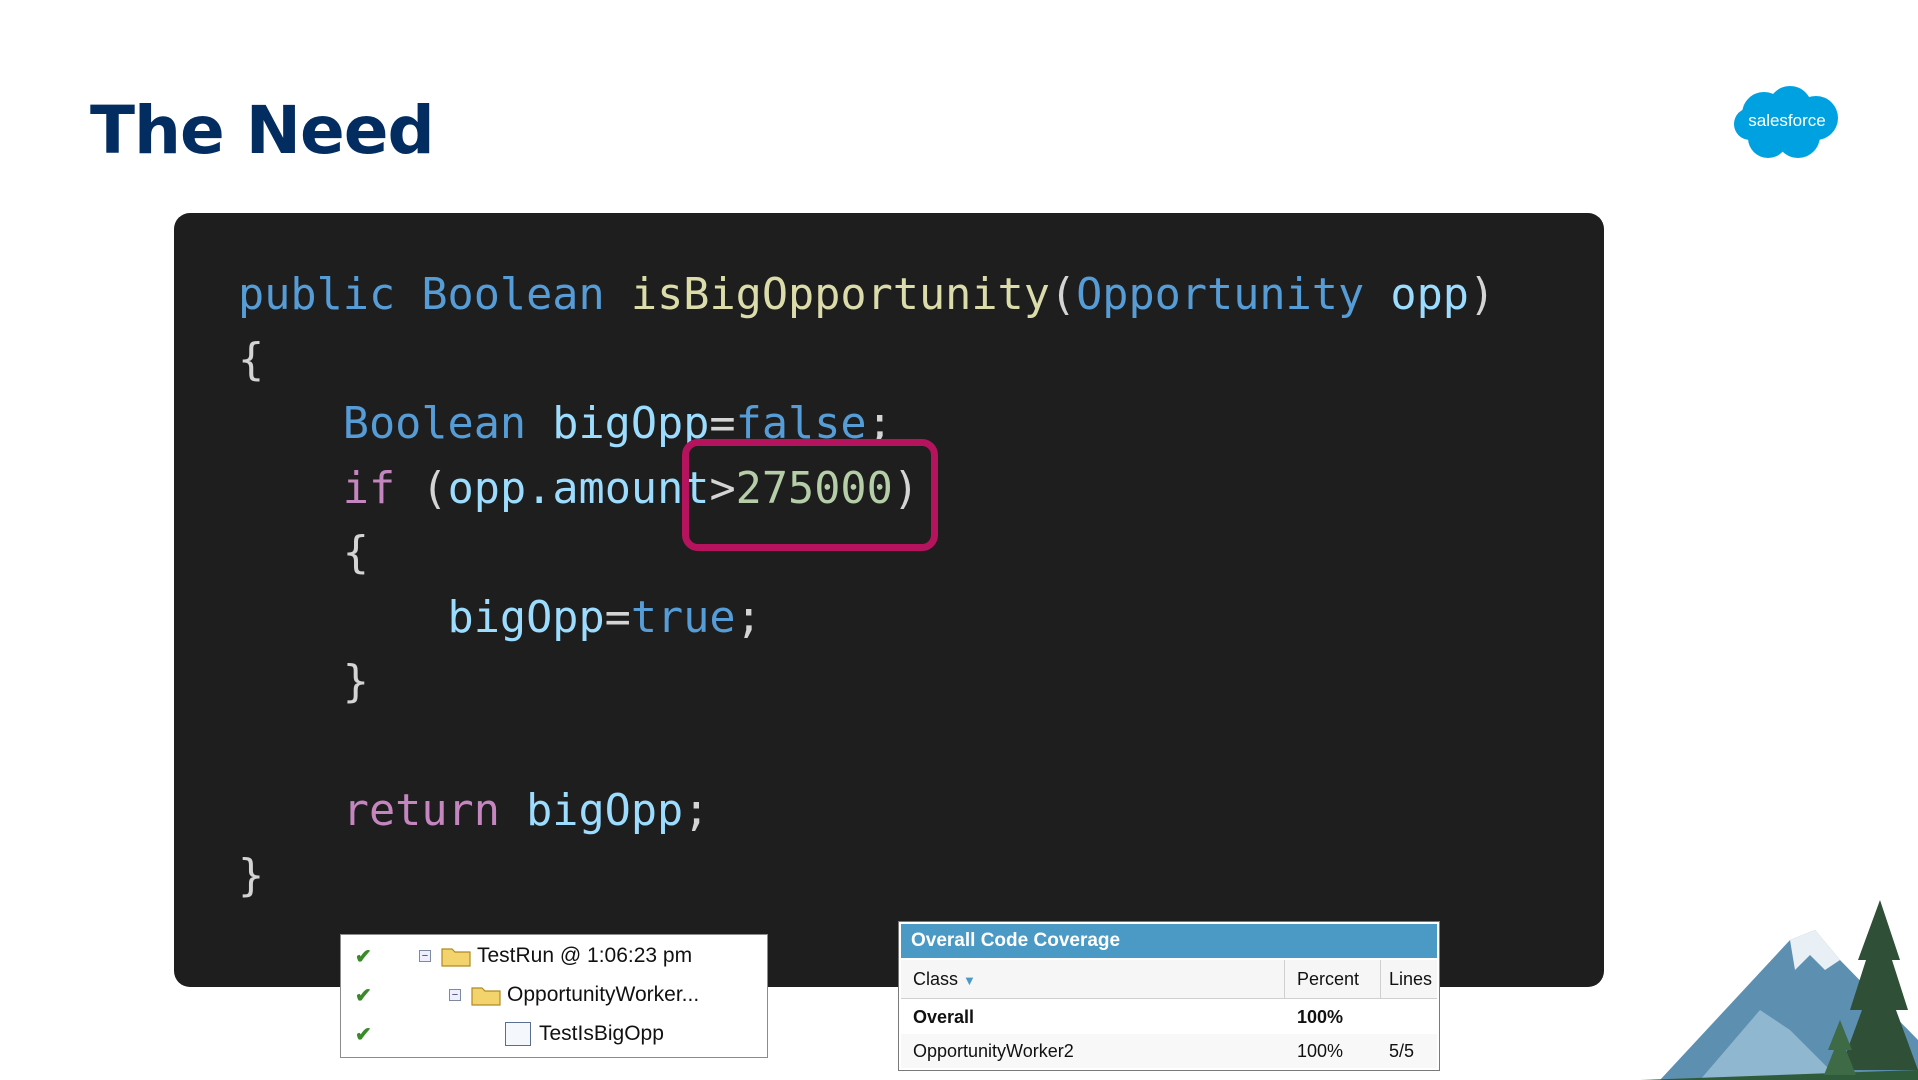 The height and width of the screenshot is (1080, 1918). What do you see at coordinates (1333, 979) in the screenshot?
I see `column-percent: Percent` at bounding box center [1333, 979].